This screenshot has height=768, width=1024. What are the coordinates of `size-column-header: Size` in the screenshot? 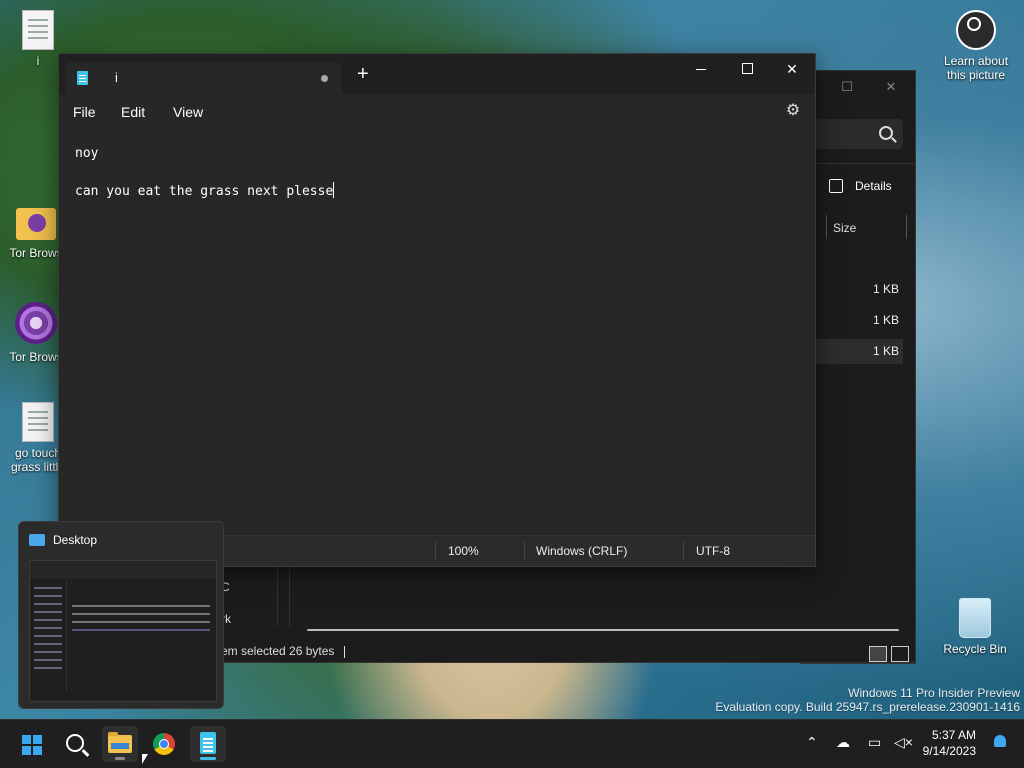 It's located at (844, 228).